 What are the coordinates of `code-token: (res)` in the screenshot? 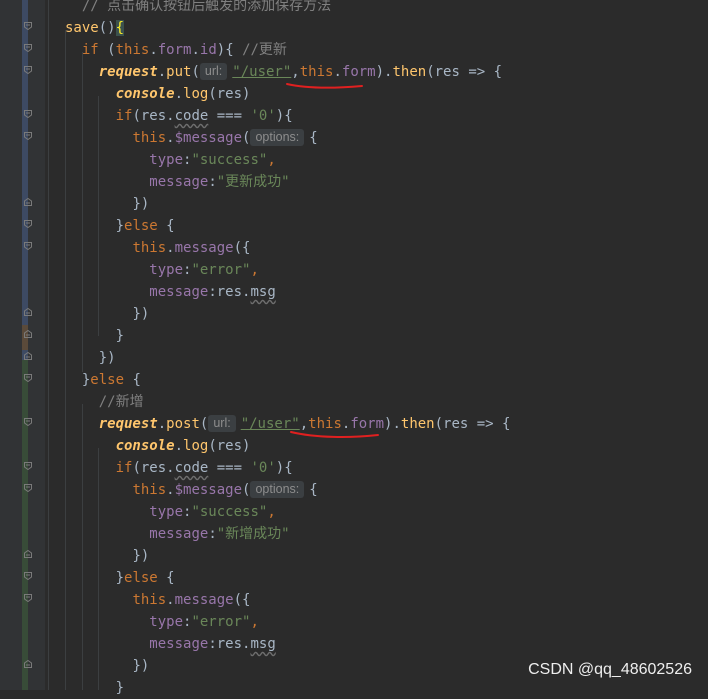 It's located at (229, 94).